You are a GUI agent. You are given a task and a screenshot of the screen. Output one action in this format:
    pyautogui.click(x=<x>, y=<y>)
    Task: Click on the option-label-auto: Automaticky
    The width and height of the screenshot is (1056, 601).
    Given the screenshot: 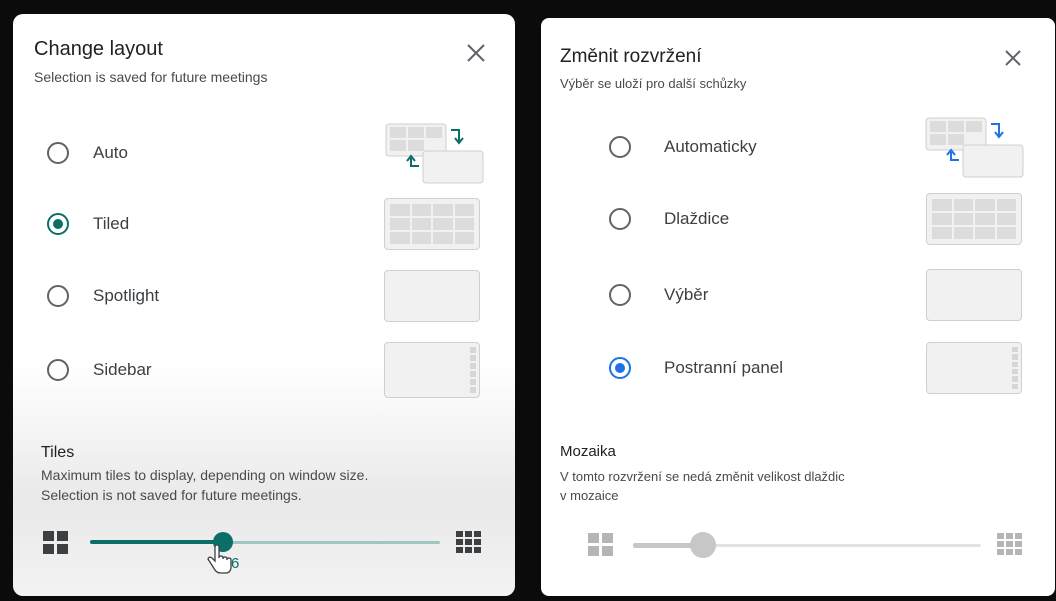 What is the action you would take?
    pyautogui.click(x=710, y=146)
    